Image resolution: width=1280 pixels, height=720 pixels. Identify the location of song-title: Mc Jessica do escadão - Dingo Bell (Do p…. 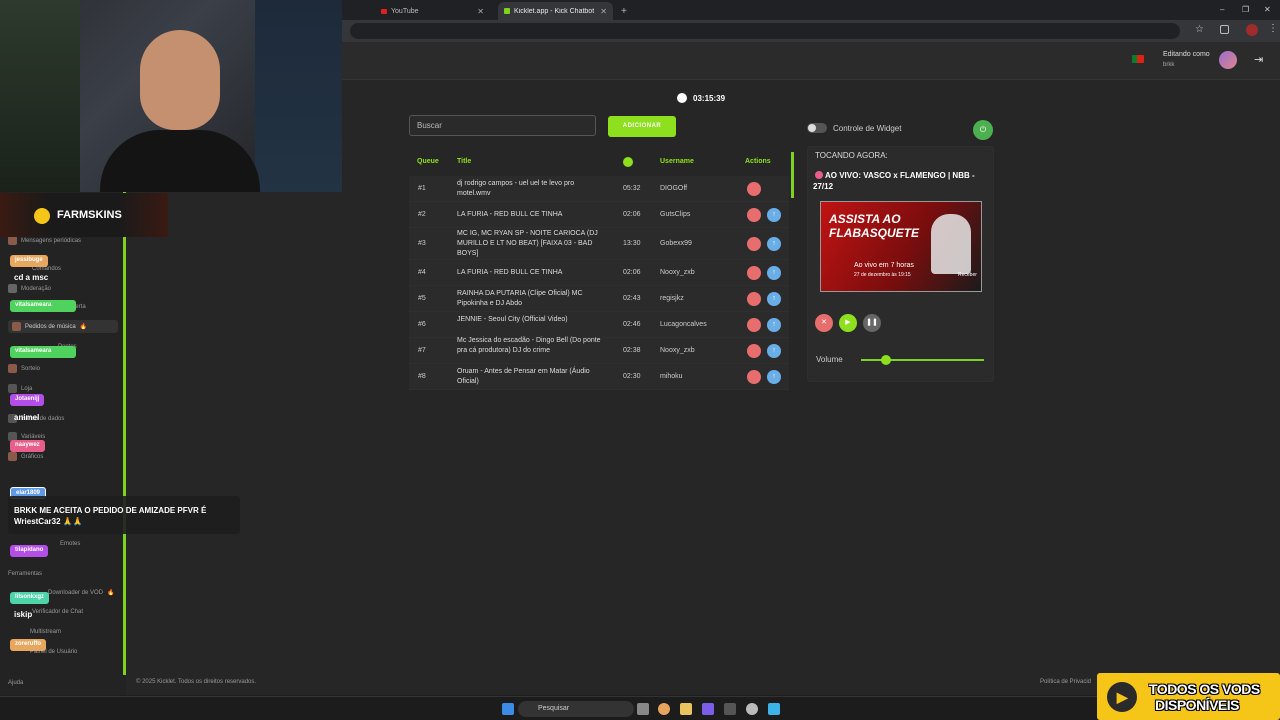
(529, 345).